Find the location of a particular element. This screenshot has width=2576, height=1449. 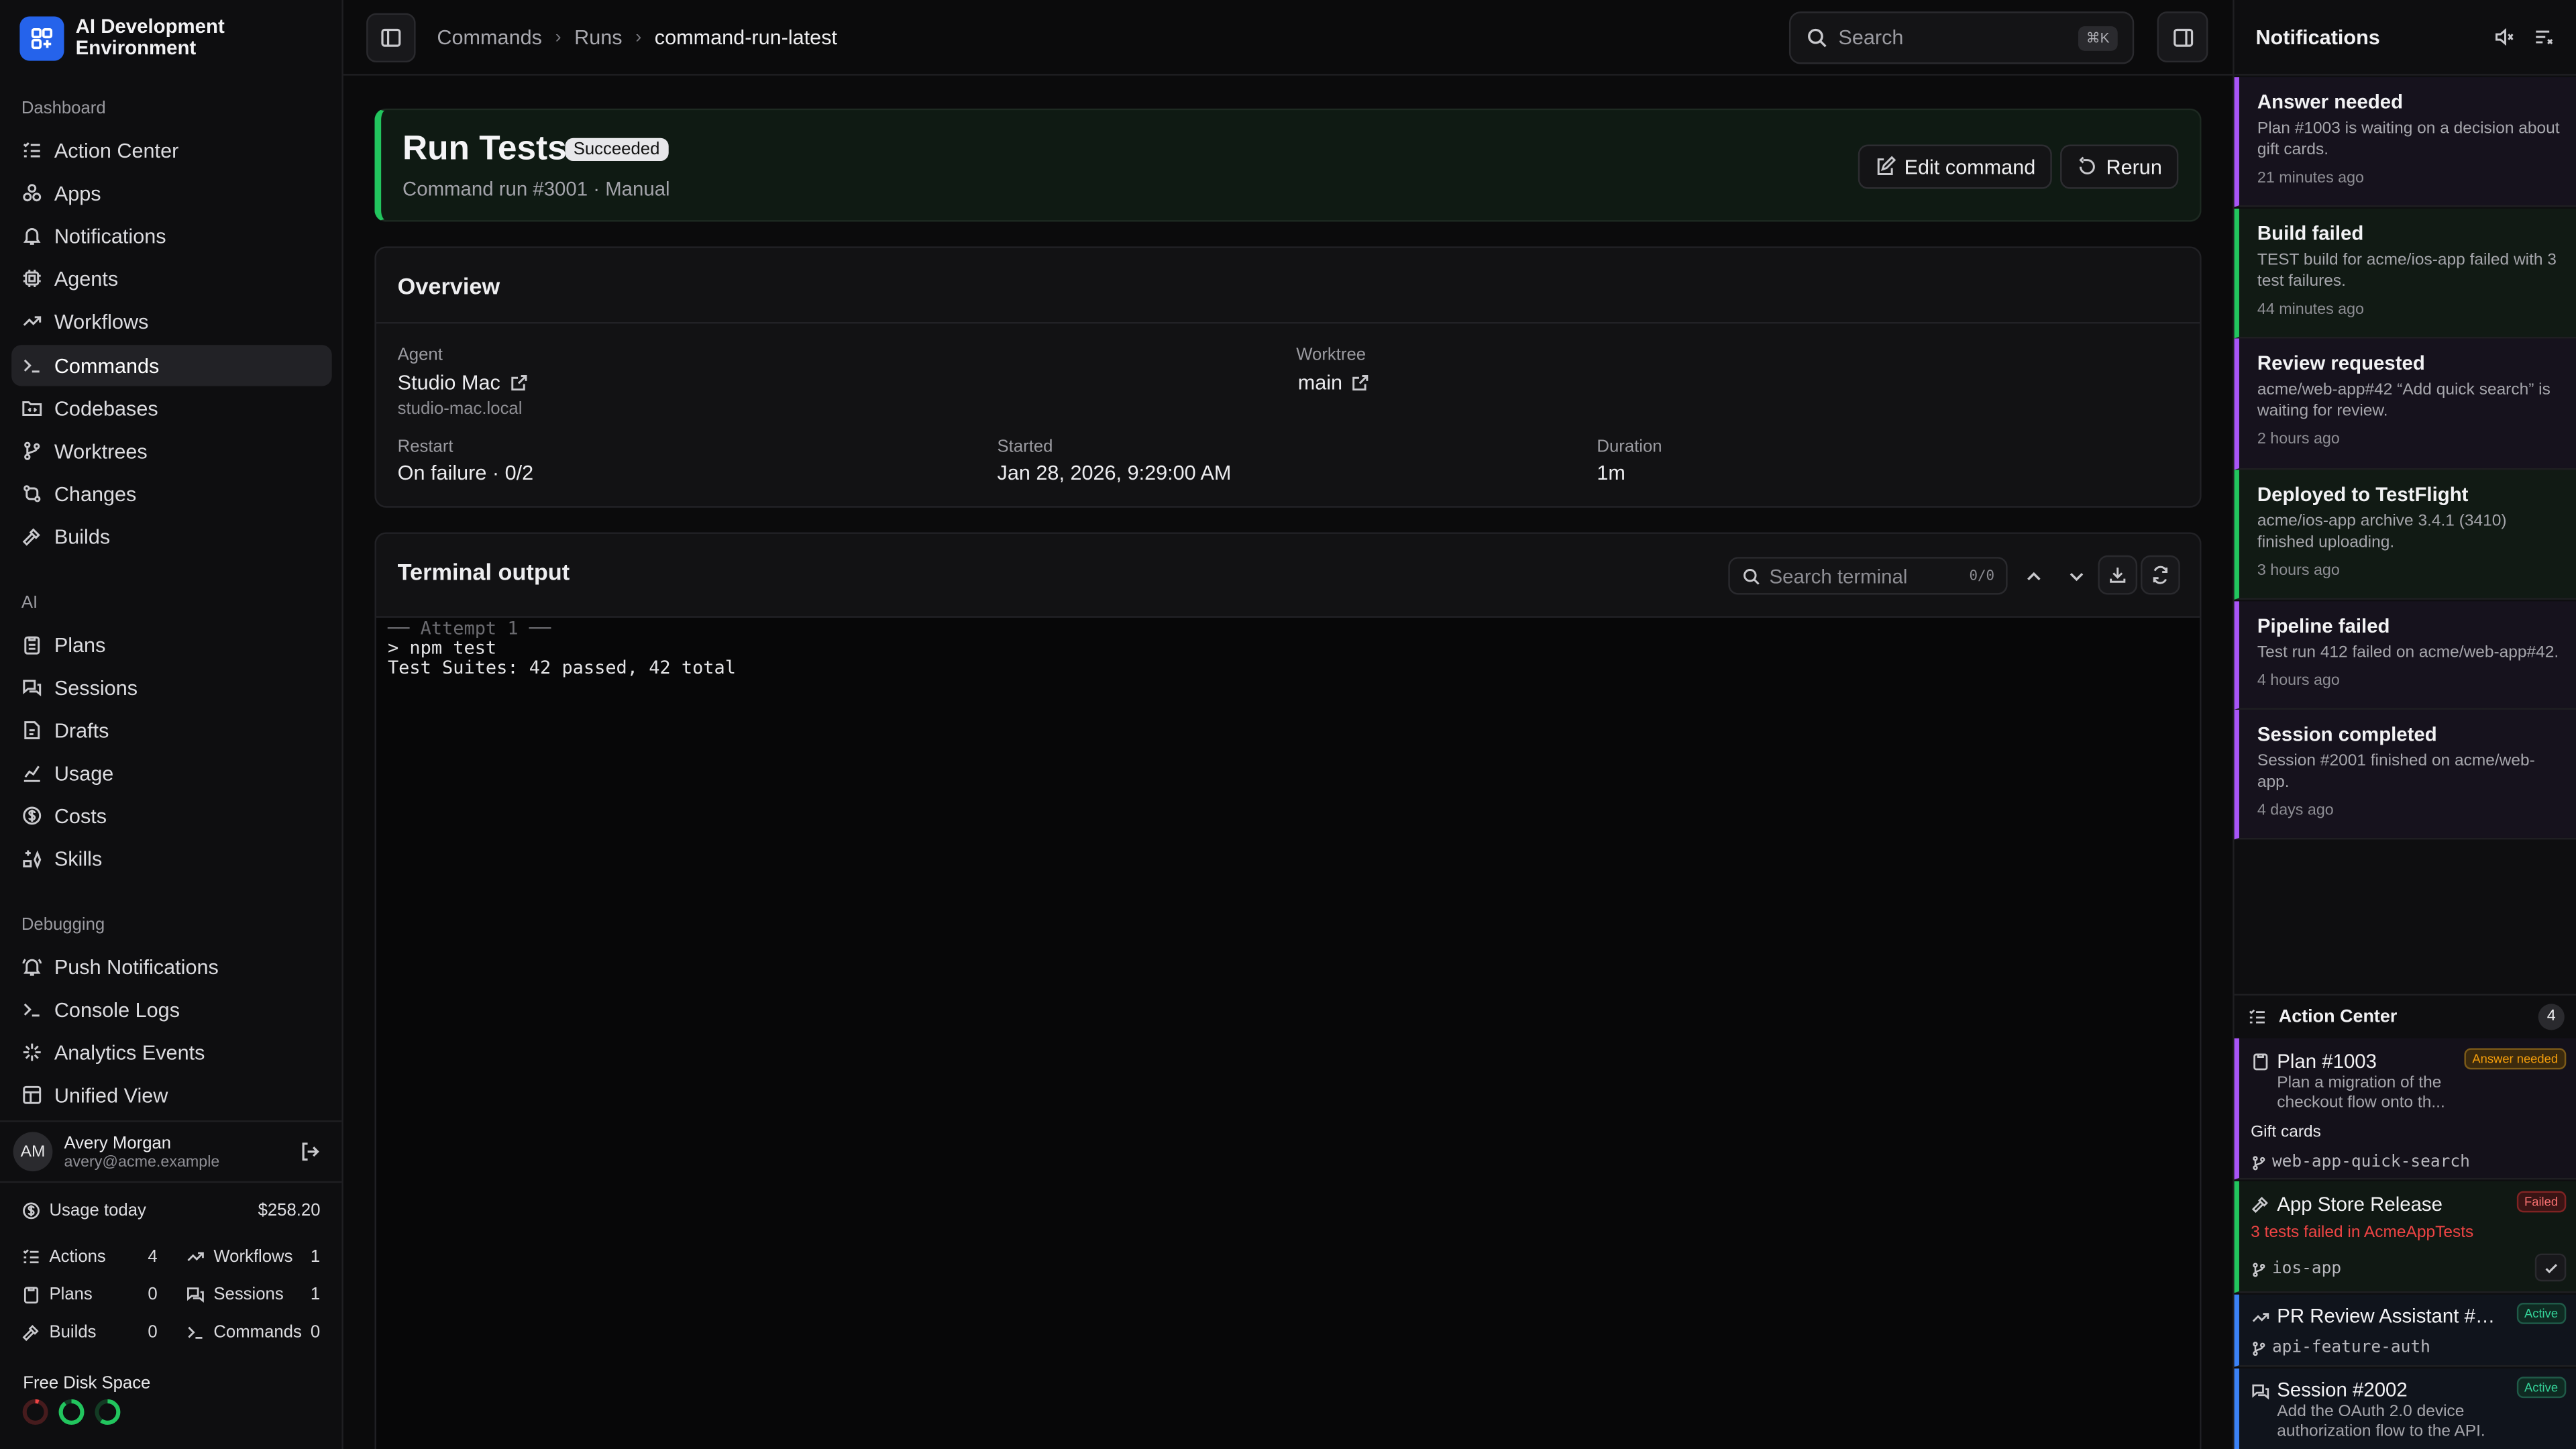

rerun-button: Rerun is located at coordinates (2119, 166).